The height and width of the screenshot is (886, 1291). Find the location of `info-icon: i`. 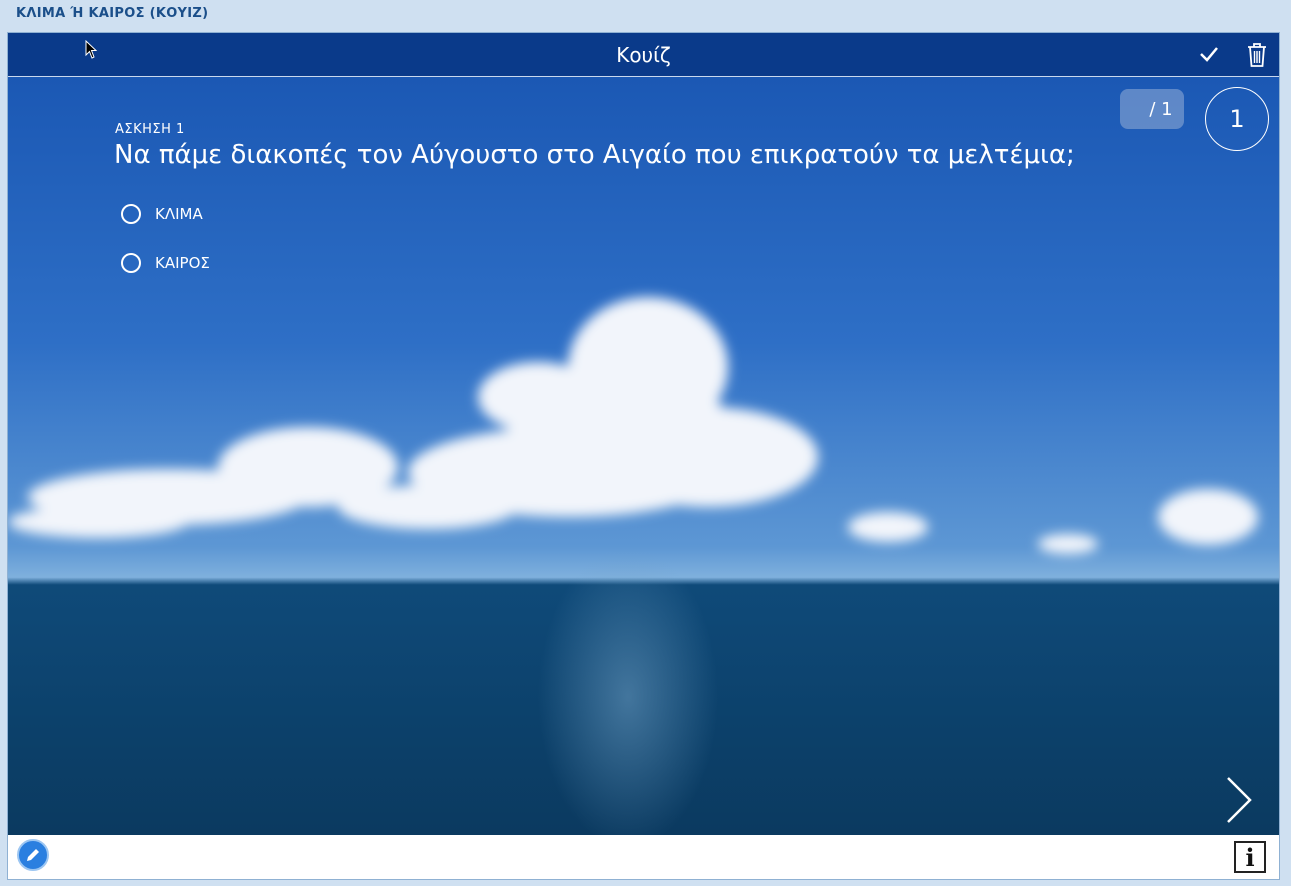

info-icon: i is located at coordinates (1250, 857).